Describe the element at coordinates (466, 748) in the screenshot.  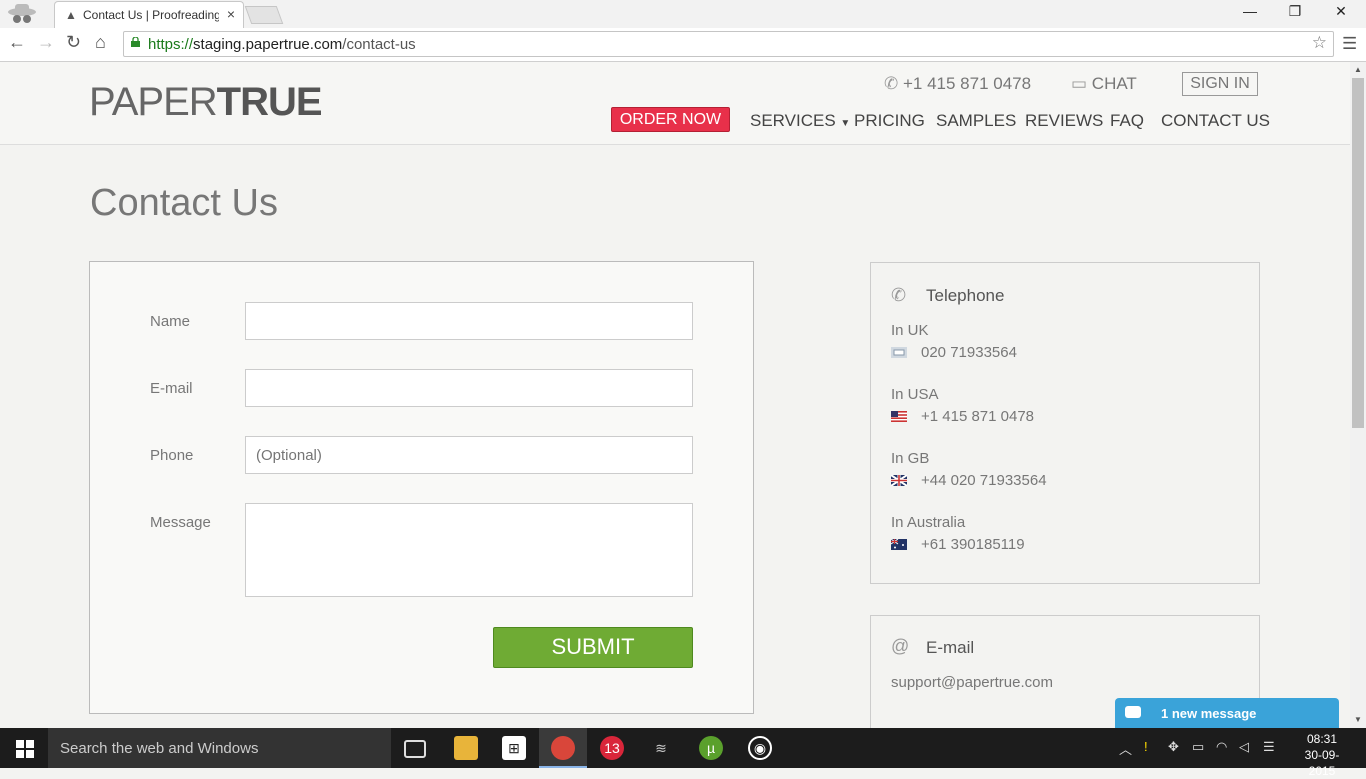
I see `file-explorer-icon` at that location.